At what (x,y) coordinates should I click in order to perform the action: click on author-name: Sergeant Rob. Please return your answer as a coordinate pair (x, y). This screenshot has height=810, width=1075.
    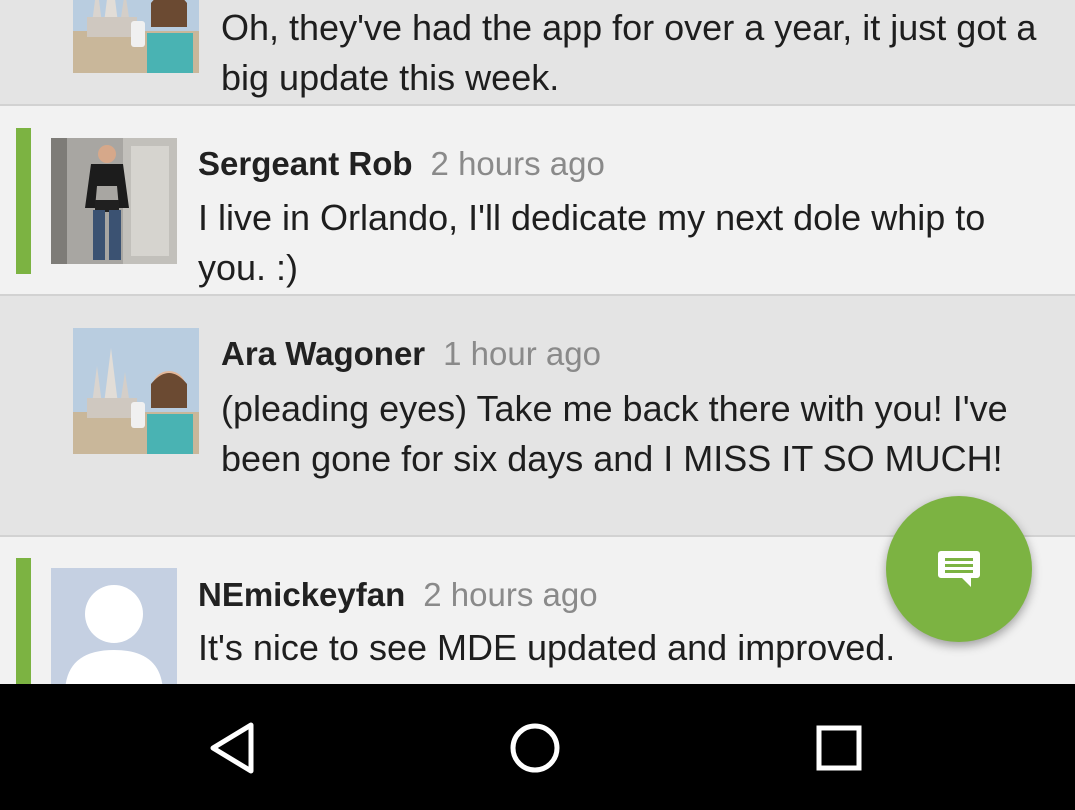
    Looking at the image, I should click on (305, 163).